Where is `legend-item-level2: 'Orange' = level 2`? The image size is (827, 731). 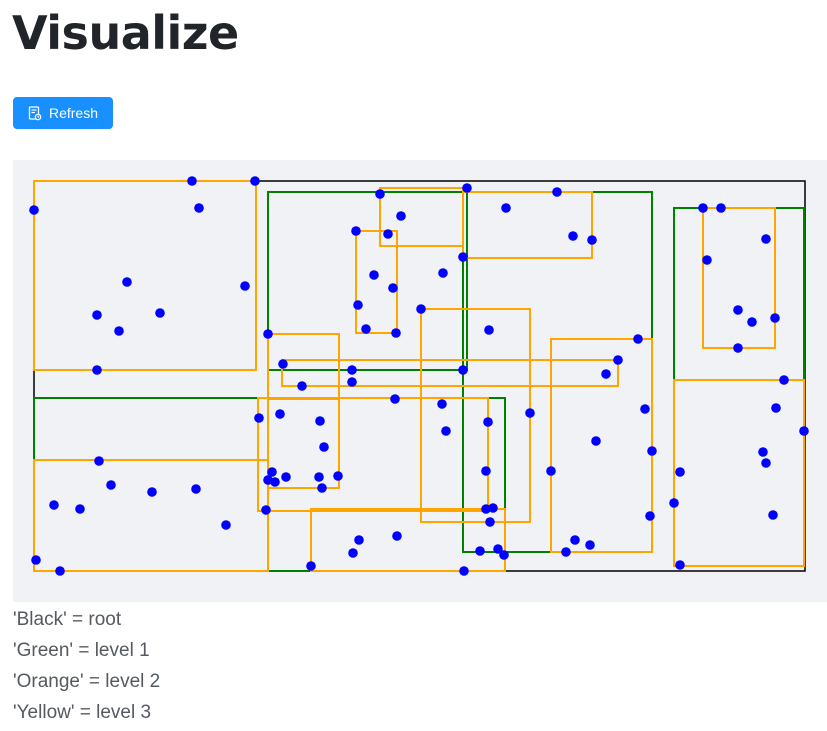 legend-item-level2: 'Orange' = level 2 is located at coordinates (87, 681).